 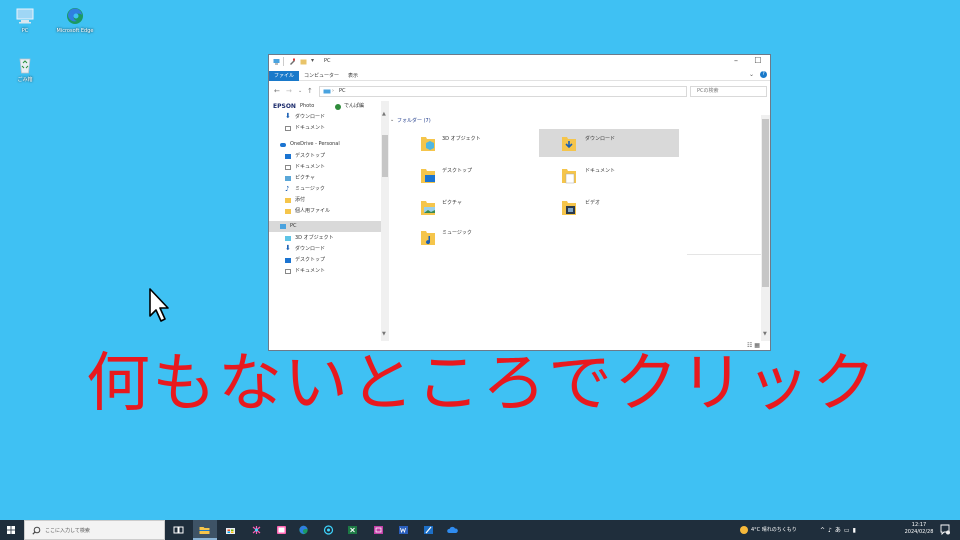 What do you see at coordinates (314, 238) in the screenshot?
I see `nav-item-label: 3D オブジェクト` at bounding box center [314, 238].